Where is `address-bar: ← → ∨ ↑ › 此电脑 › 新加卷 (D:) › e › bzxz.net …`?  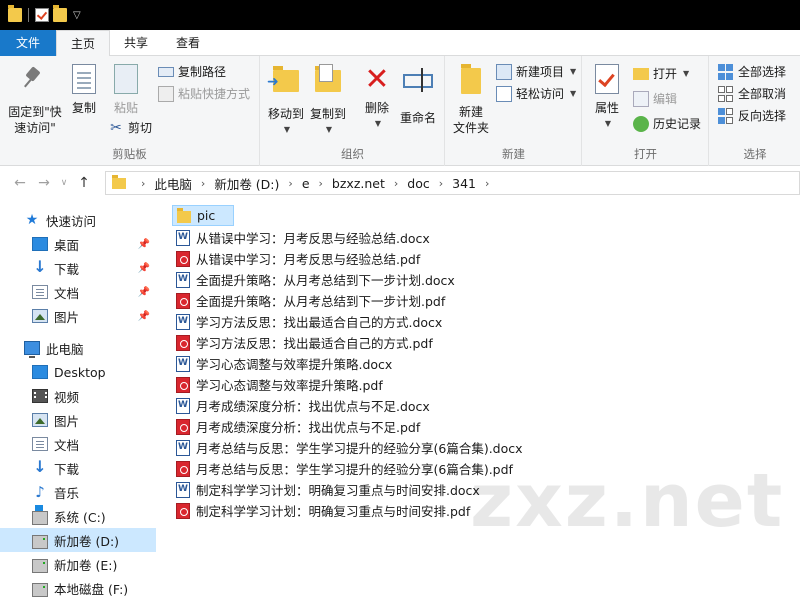
address-bar: ← → ∨ ↑ › 此电脑 › 新加卷 (D:) › e › bzxz.net … is located at coordinates (400, 183).